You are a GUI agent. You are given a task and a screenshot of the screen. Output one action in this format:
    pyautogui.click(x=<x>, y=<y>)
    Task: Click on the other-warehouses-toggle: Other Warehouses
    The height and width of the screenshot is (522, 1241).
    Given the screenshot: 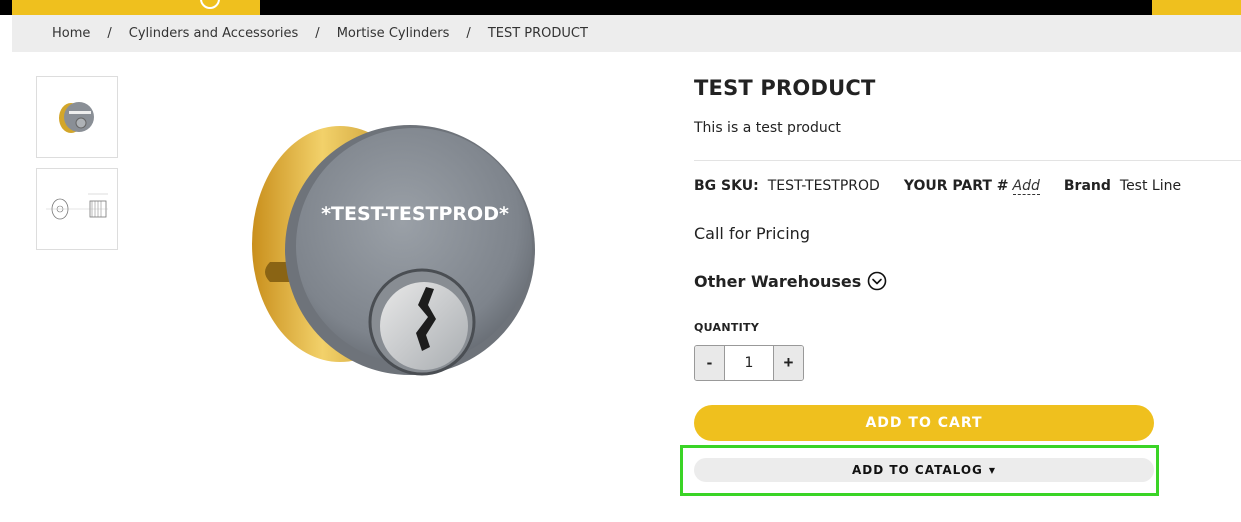 What is the action you would take?
    pyautogui.click(x=790, y=281)
    